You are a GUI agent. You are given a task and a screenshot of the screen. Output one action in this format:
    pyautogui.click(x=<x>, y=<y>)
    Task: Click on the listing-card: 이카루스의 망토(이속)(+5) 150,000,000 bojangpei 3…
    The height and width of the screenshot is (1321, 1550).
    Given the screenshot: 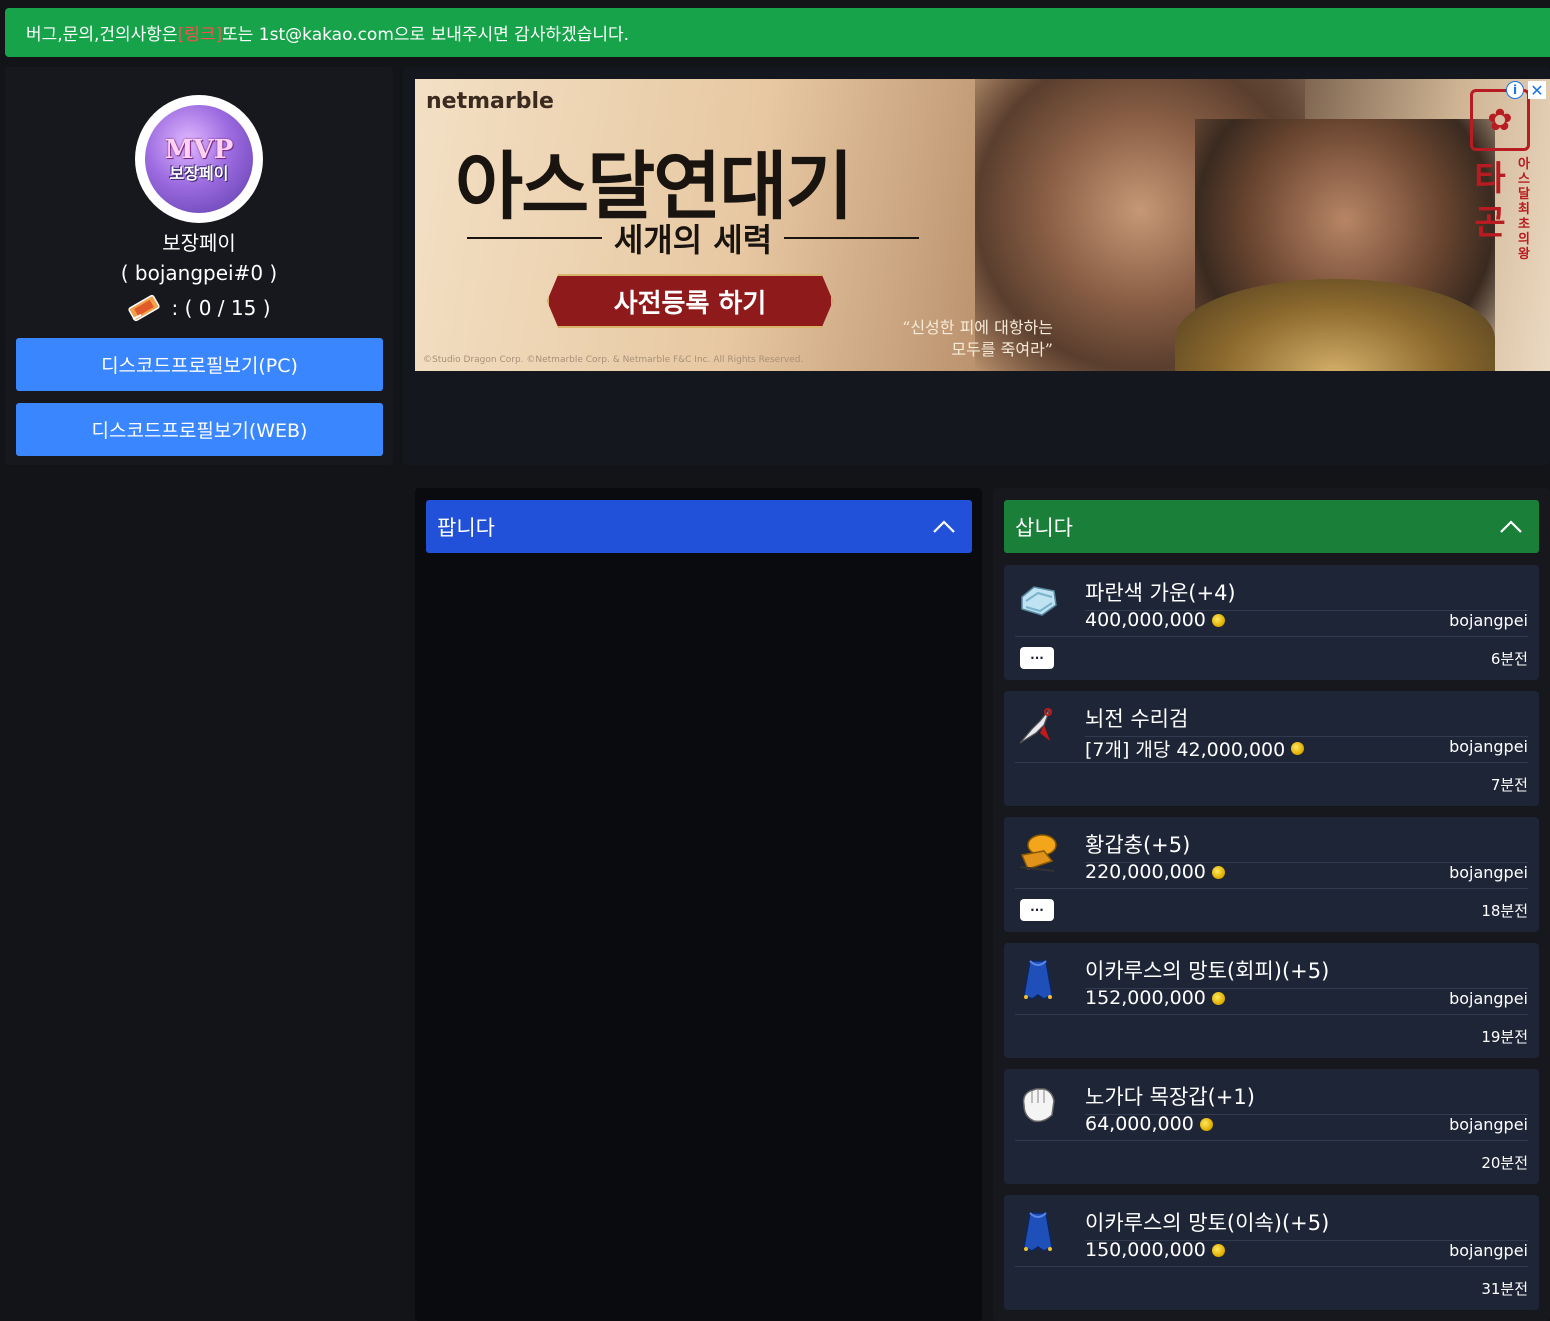 What is the action you would take?
    pyautogui.click(x=1271, y=1252)
    